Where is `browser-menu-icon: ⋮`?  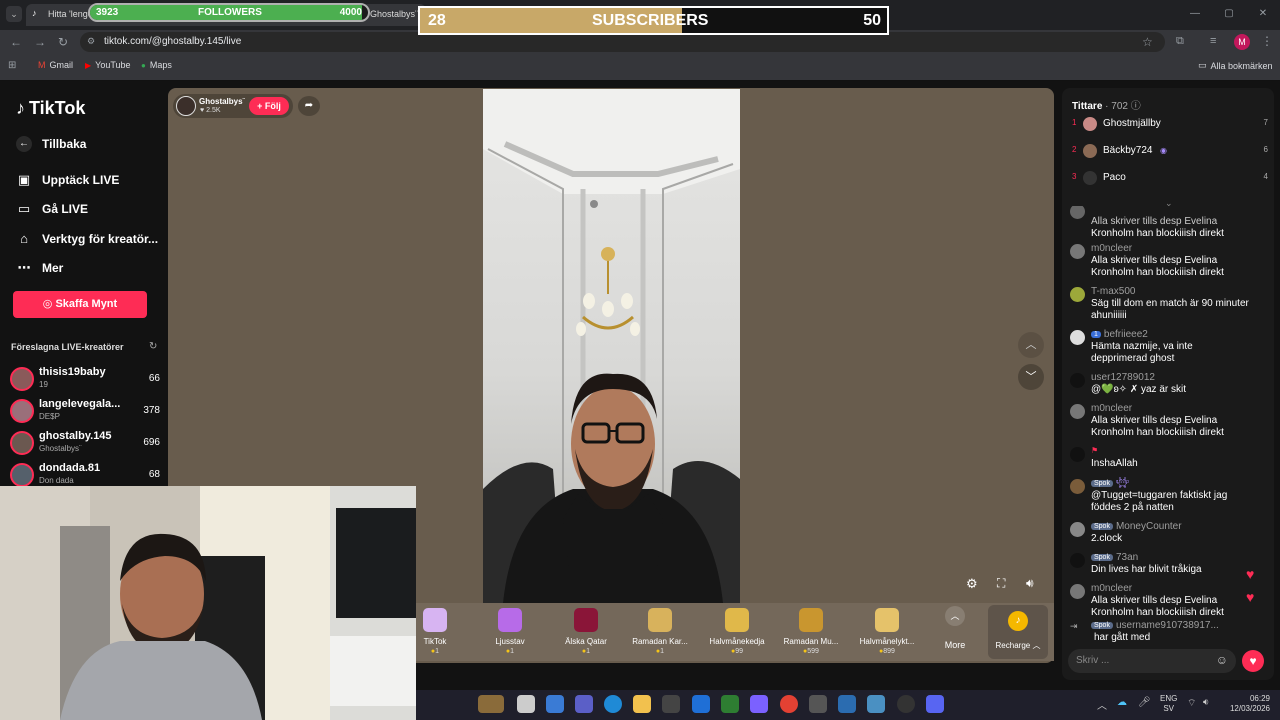
browser-menu-icon: ⋮ is located at coordinates (1267, 41).